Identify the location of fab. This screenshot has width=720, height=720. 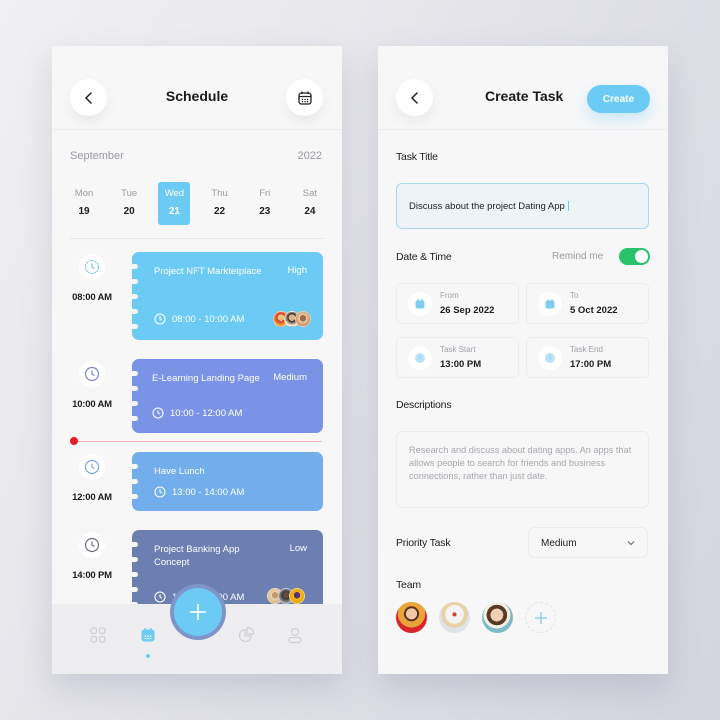
(198, 612).